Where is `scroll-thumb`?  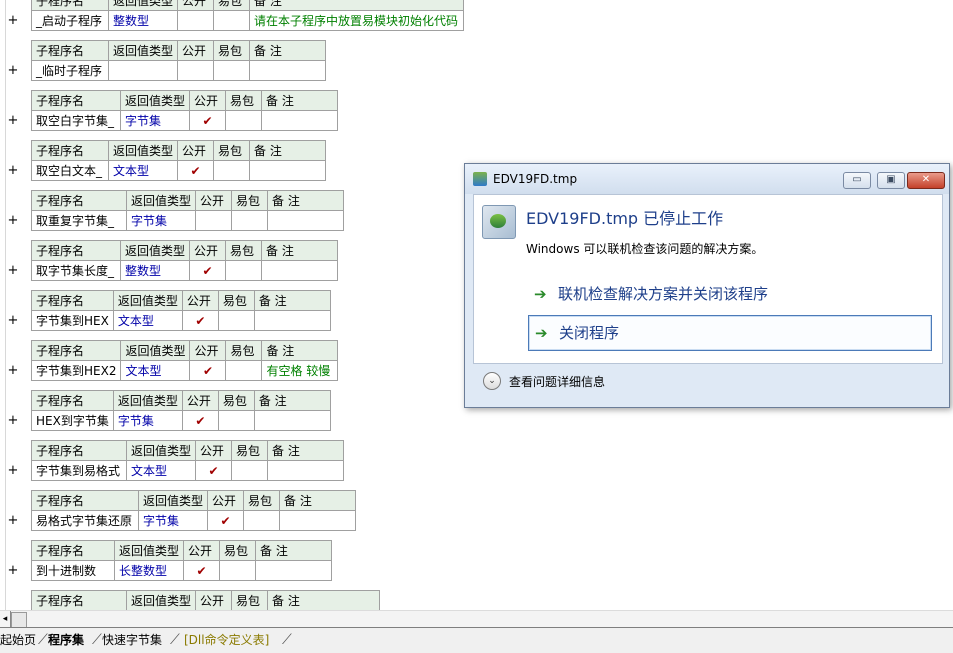
scroll-thumb is located at coordinates (19, 620).